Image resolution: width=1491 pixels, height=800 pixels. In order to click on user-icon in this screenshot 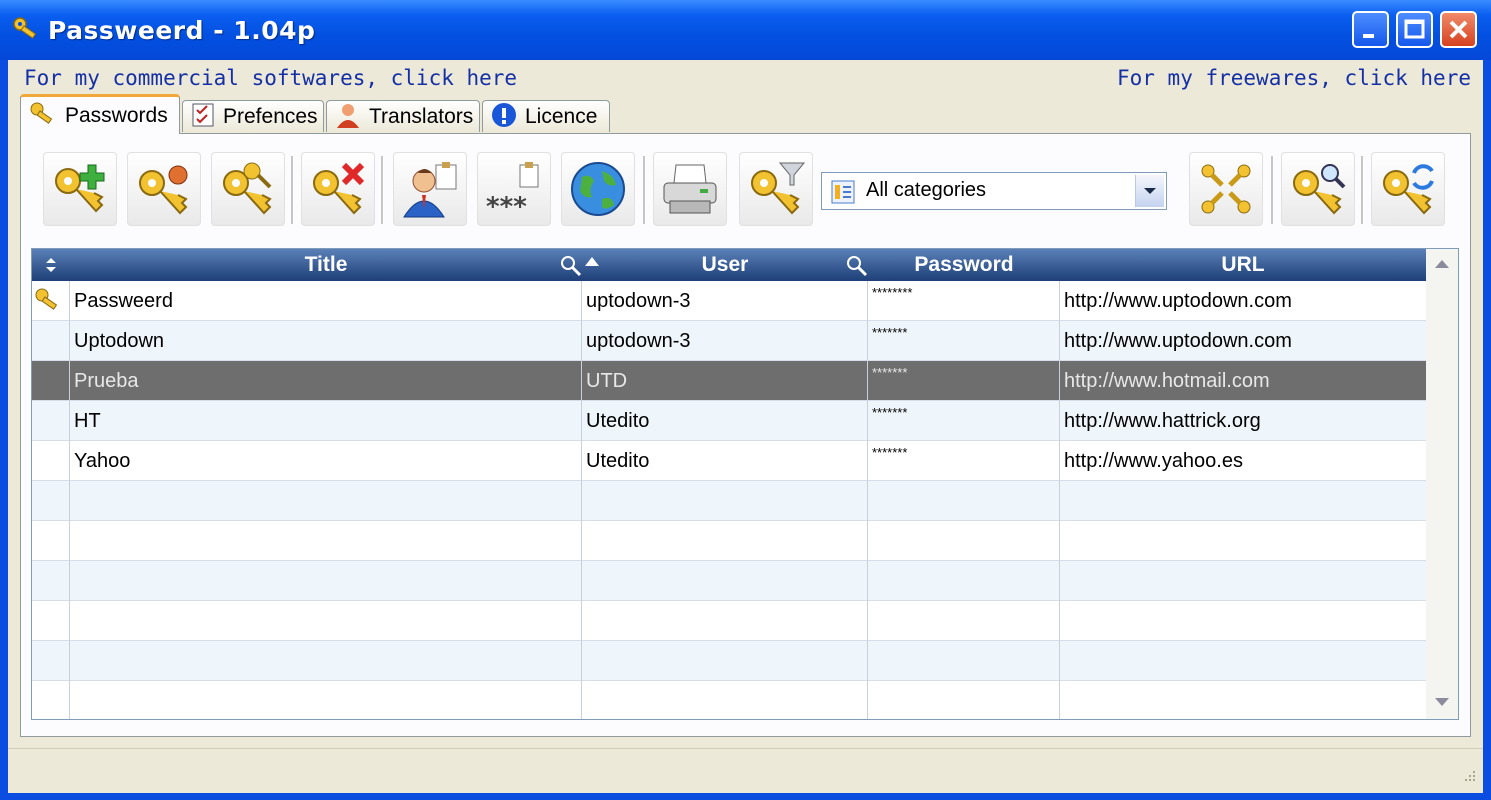, I will do `click(348, 117)`.